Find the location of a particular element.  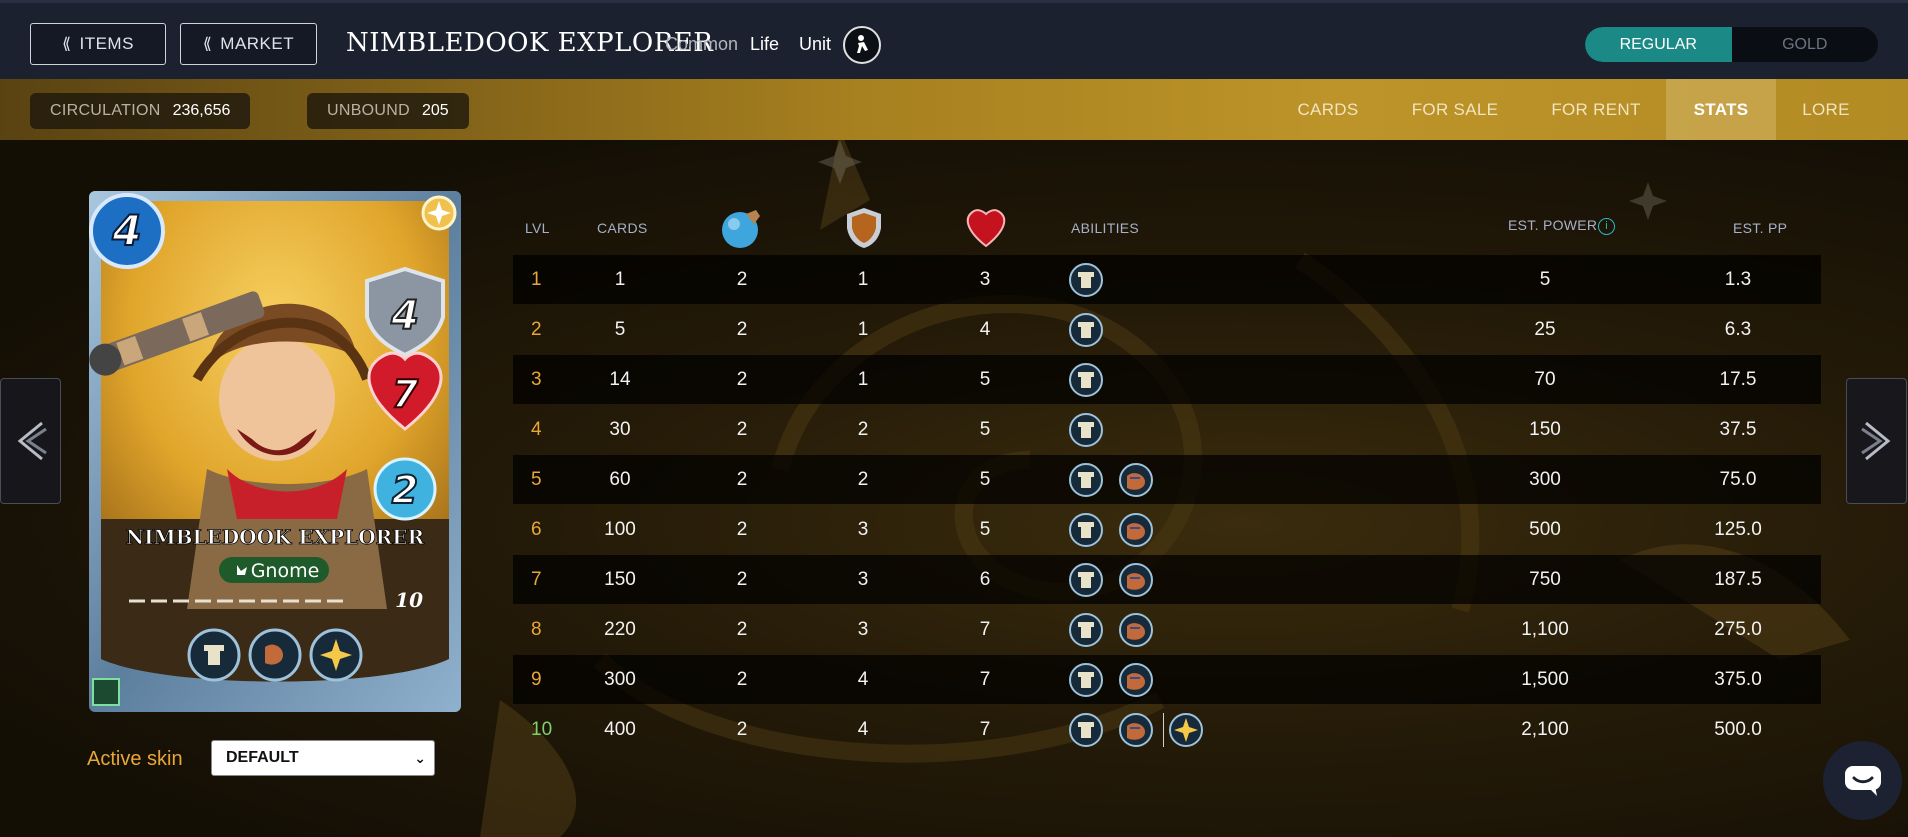

cell-cards: 100 is located at coordinates (620, 529).